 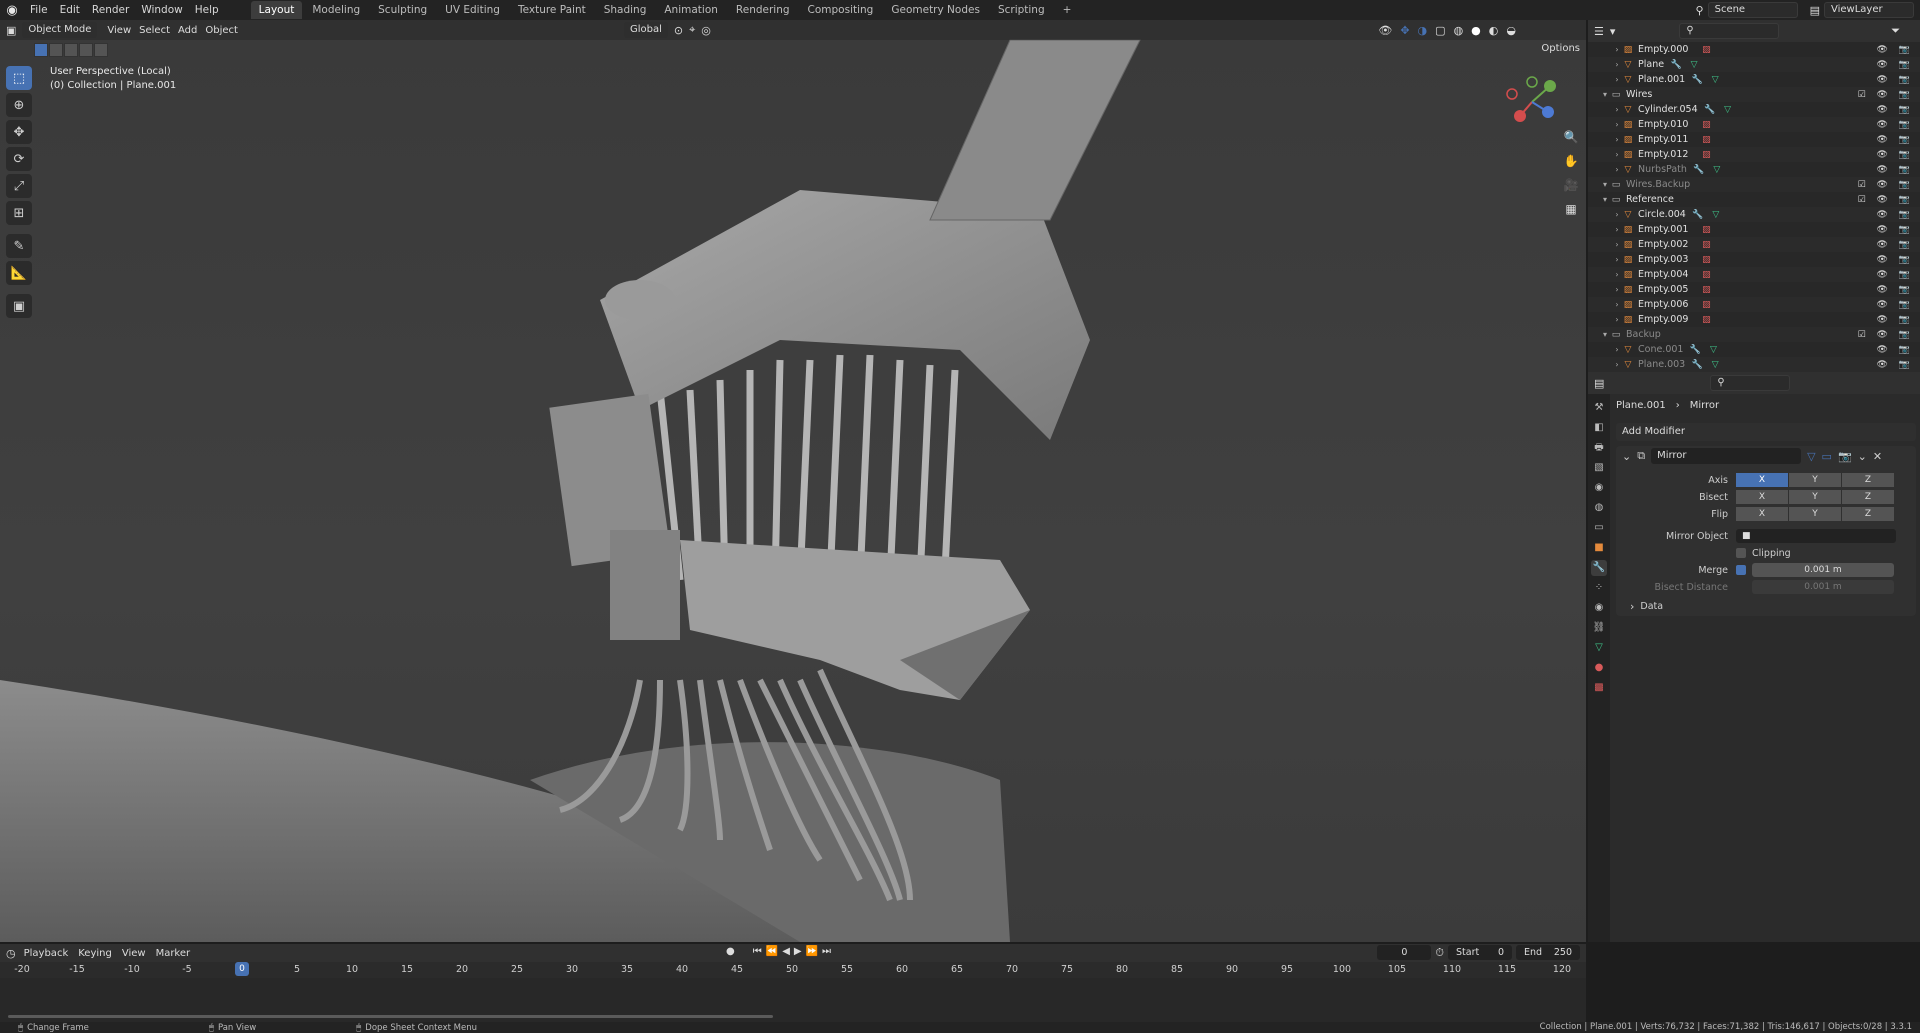 What do you see at coordinates (1599, 568) in the screenshot?
I see `modifier-tab-icon: 🔧` at bounding box center [1599, 568].